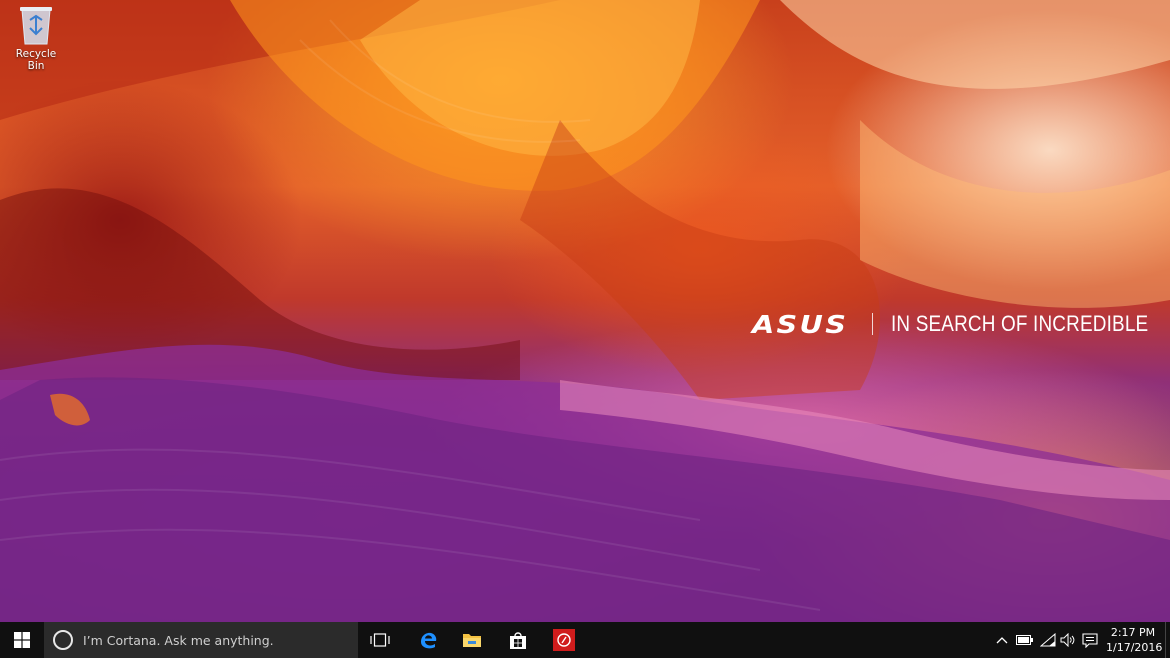 This screenshot has width=1170, height=658. I want to click on recycle-bin-shortcut: Recycle Bin, so click(36, 38).